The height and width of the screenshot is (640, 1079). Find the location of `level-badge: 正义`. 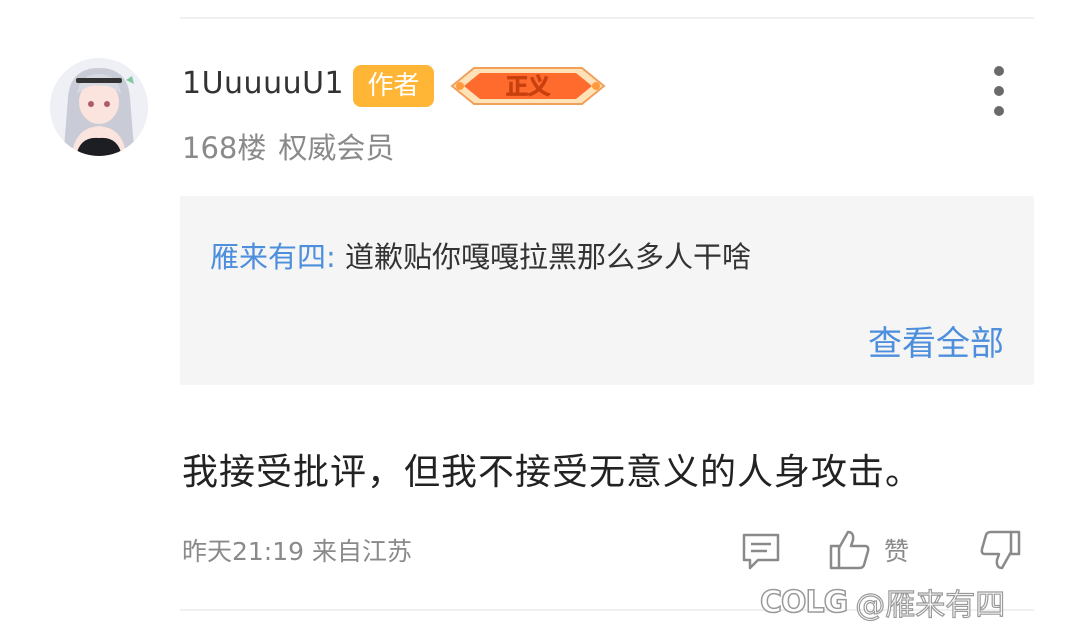

level-badge: 正义 is located at coordinates (528, 86).